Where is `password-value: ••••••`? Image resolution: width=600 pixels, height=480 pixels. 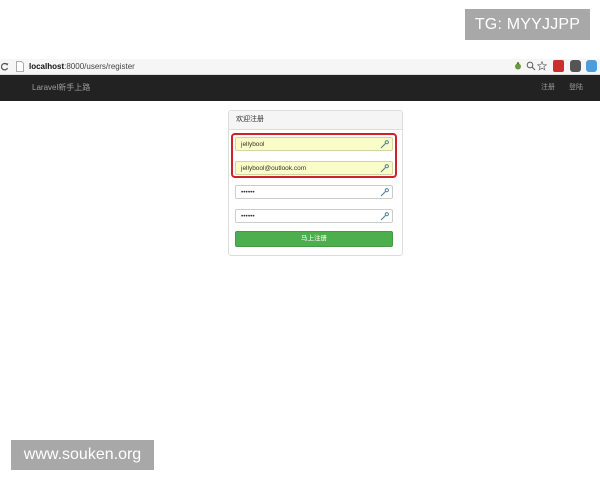 password-value: •••••• is located at coordinates (248, 192).